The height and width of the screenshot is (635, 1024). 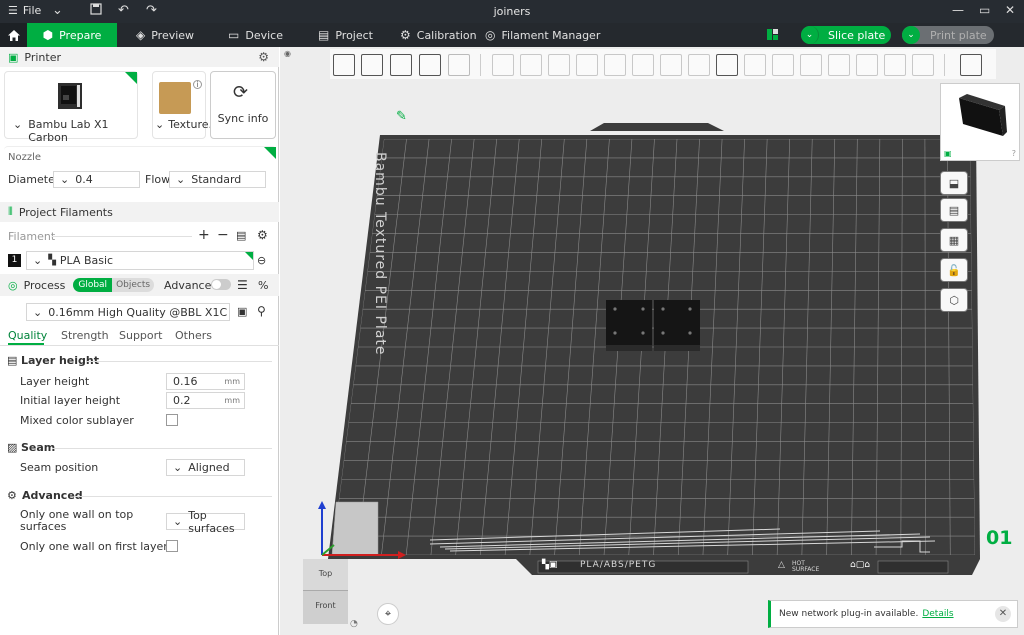 What do you see at coordinates (122, 236) in the screenshot?
I see `filament-divider` at bounding box center [122, 236].